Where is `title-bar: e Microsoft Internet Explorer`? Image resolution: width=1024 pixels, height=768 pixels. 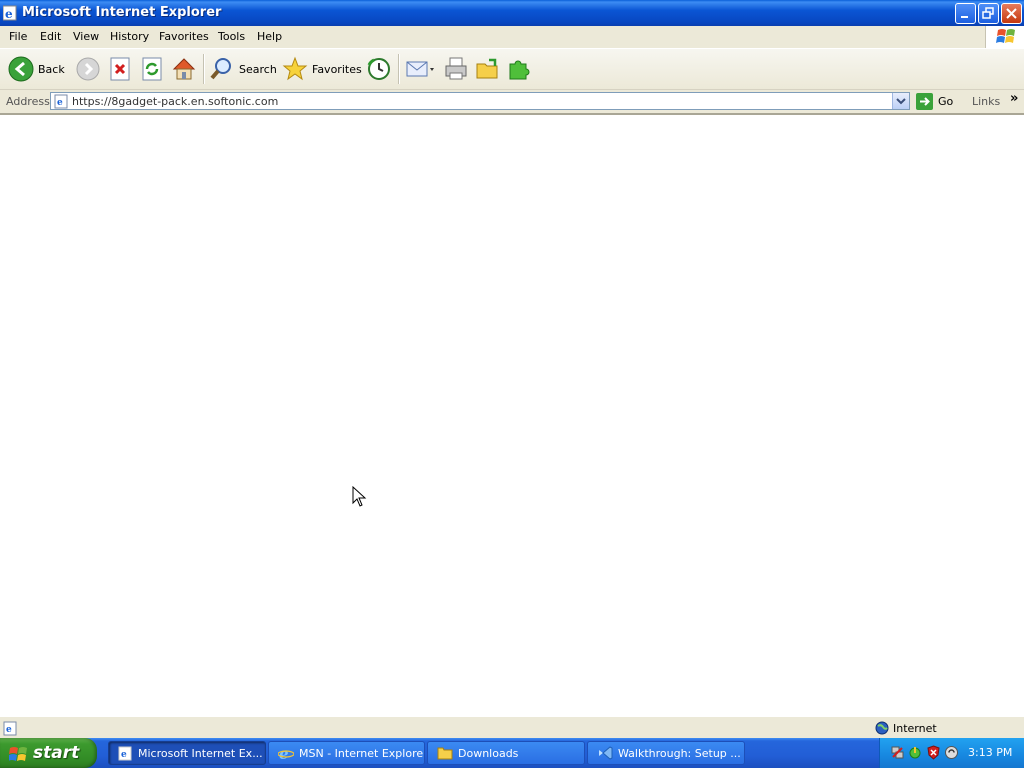 title-bar: e Microsoft Internet Explorer is located at coordinates (512, 13).